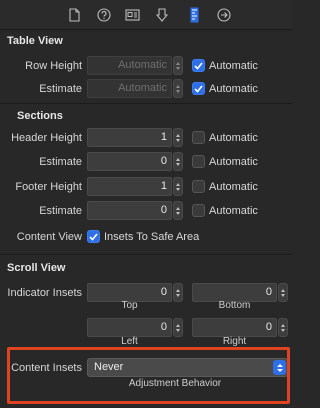 The image size is (320, 408). What do you see at coordinates (48, 187) in the screenshot?
I see `footer-height-label: Footer Height` at bounding box center [48, 187].